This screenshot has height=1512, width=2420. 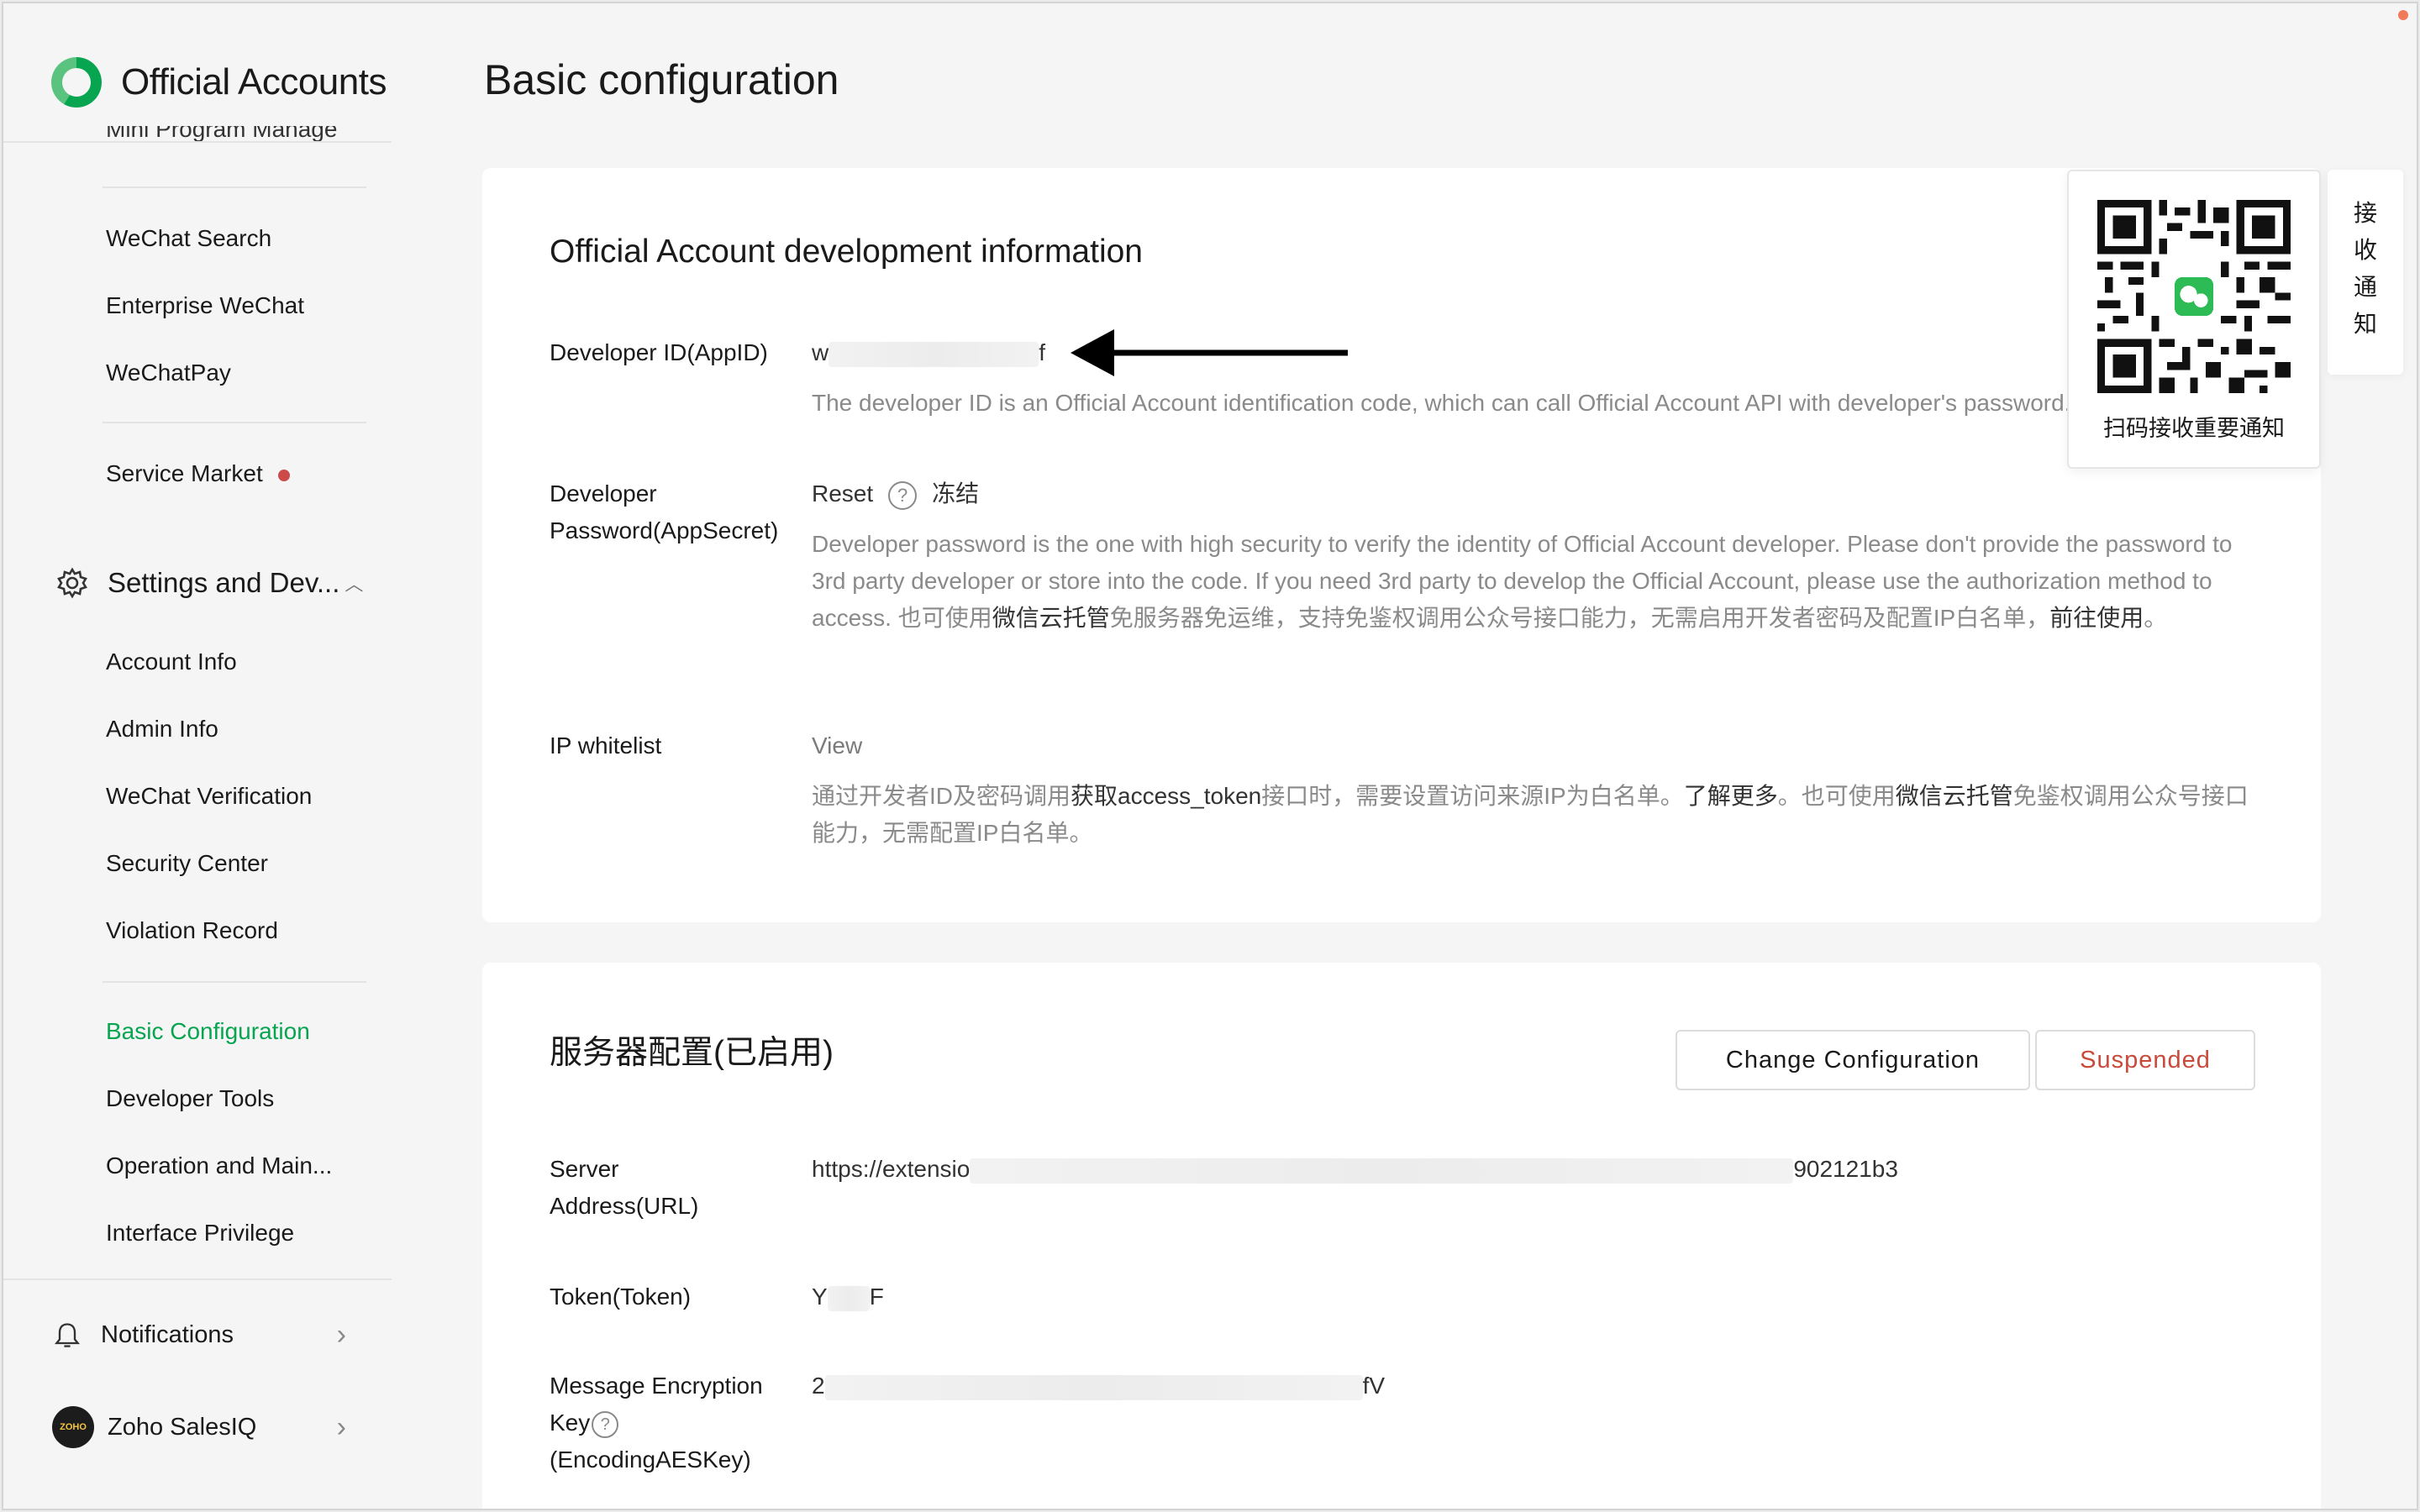 I want to click on learn-more-link: 了解更多, so click(x=1731, y=796).